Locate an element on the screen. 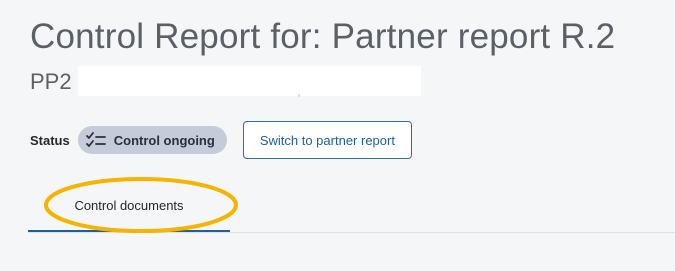  checklist-icon is located at coordinates (95, 140).